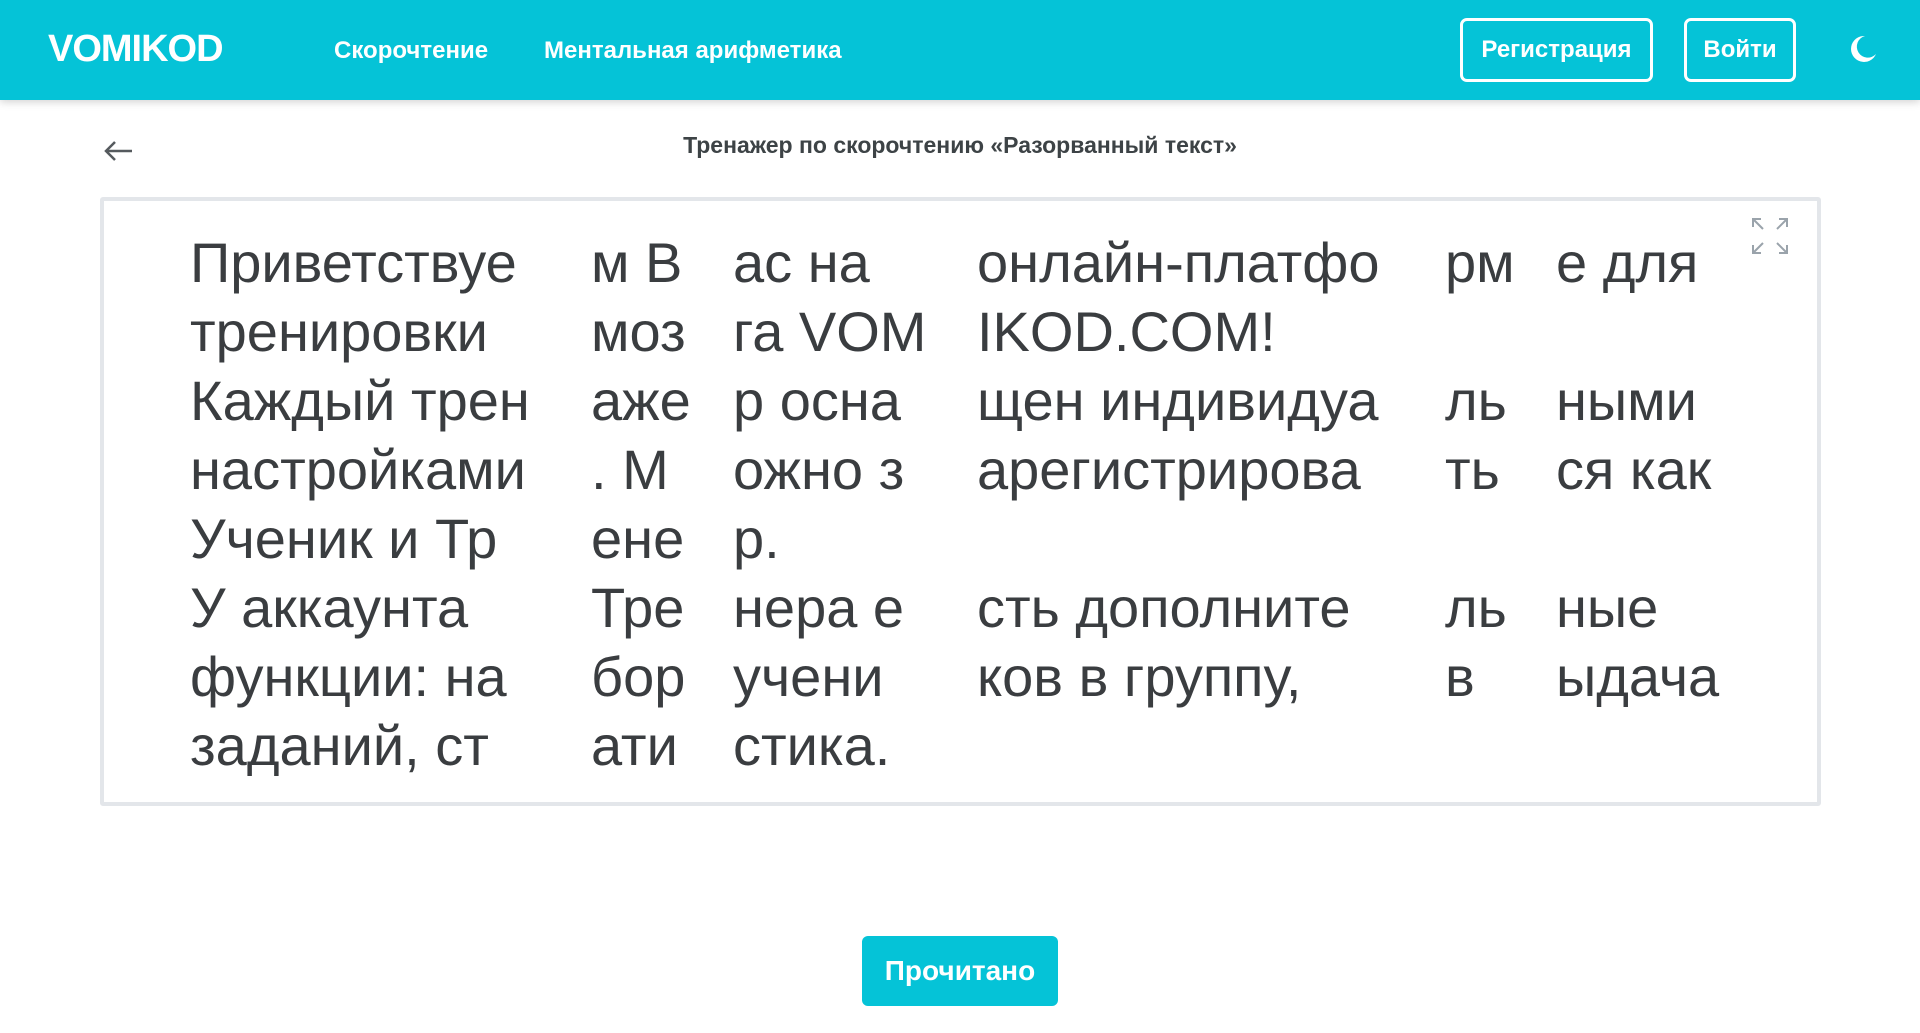 The image size is (1920, 1033). What do you see at coordinates (329, 607) in the screenshot?
I see `text-fragment: У аккаунта` at bounding box center [329, 607].